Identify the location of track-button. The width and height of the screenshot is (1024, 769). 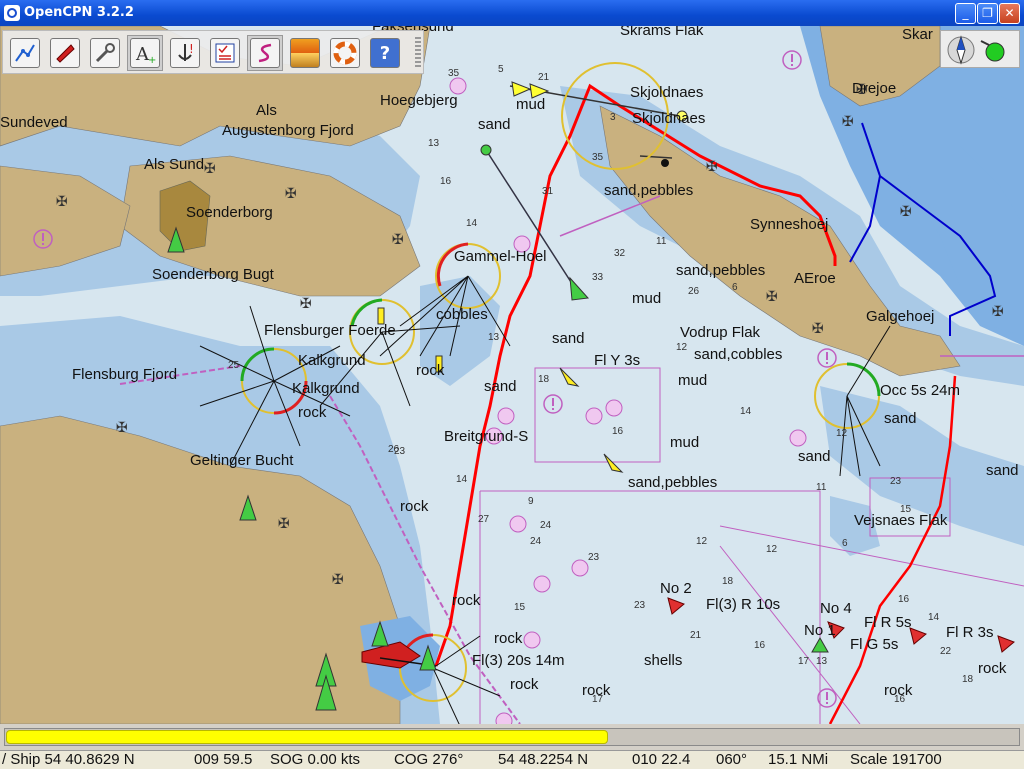
(265, 53).